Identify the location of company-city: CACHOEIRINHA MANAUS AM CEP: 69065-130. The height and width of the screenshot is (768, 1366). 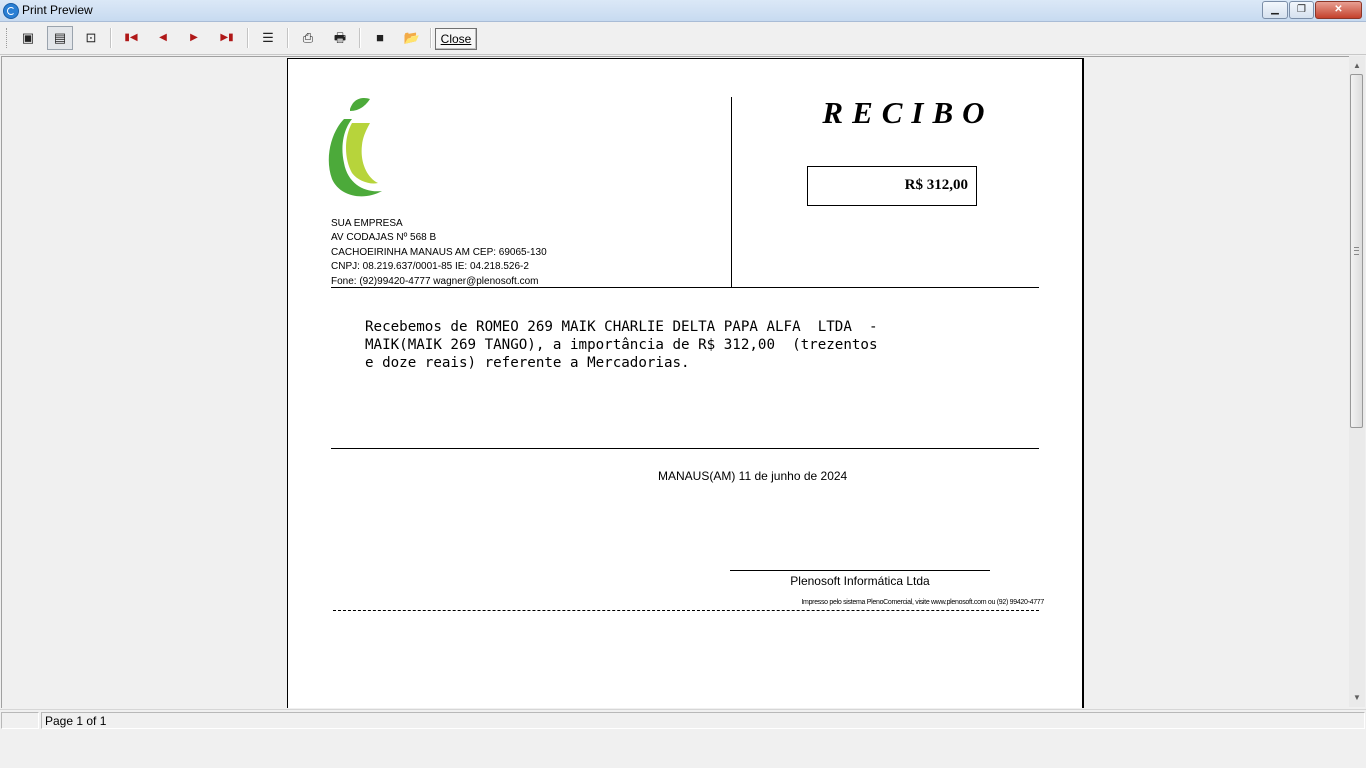
(439, 252).